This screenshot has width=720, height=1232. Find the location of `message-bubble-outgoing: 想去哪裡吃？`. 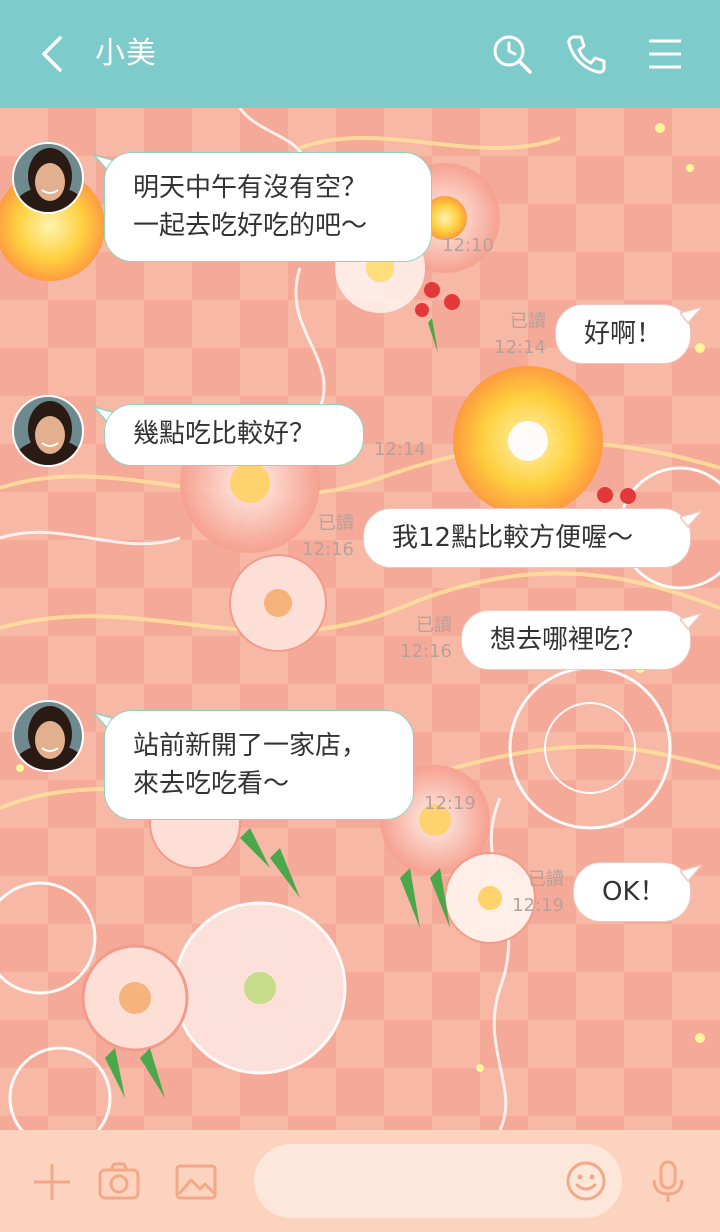

message-bubble-outgoing: 想去哪裡吃？ is located at coordinates (576, 640).